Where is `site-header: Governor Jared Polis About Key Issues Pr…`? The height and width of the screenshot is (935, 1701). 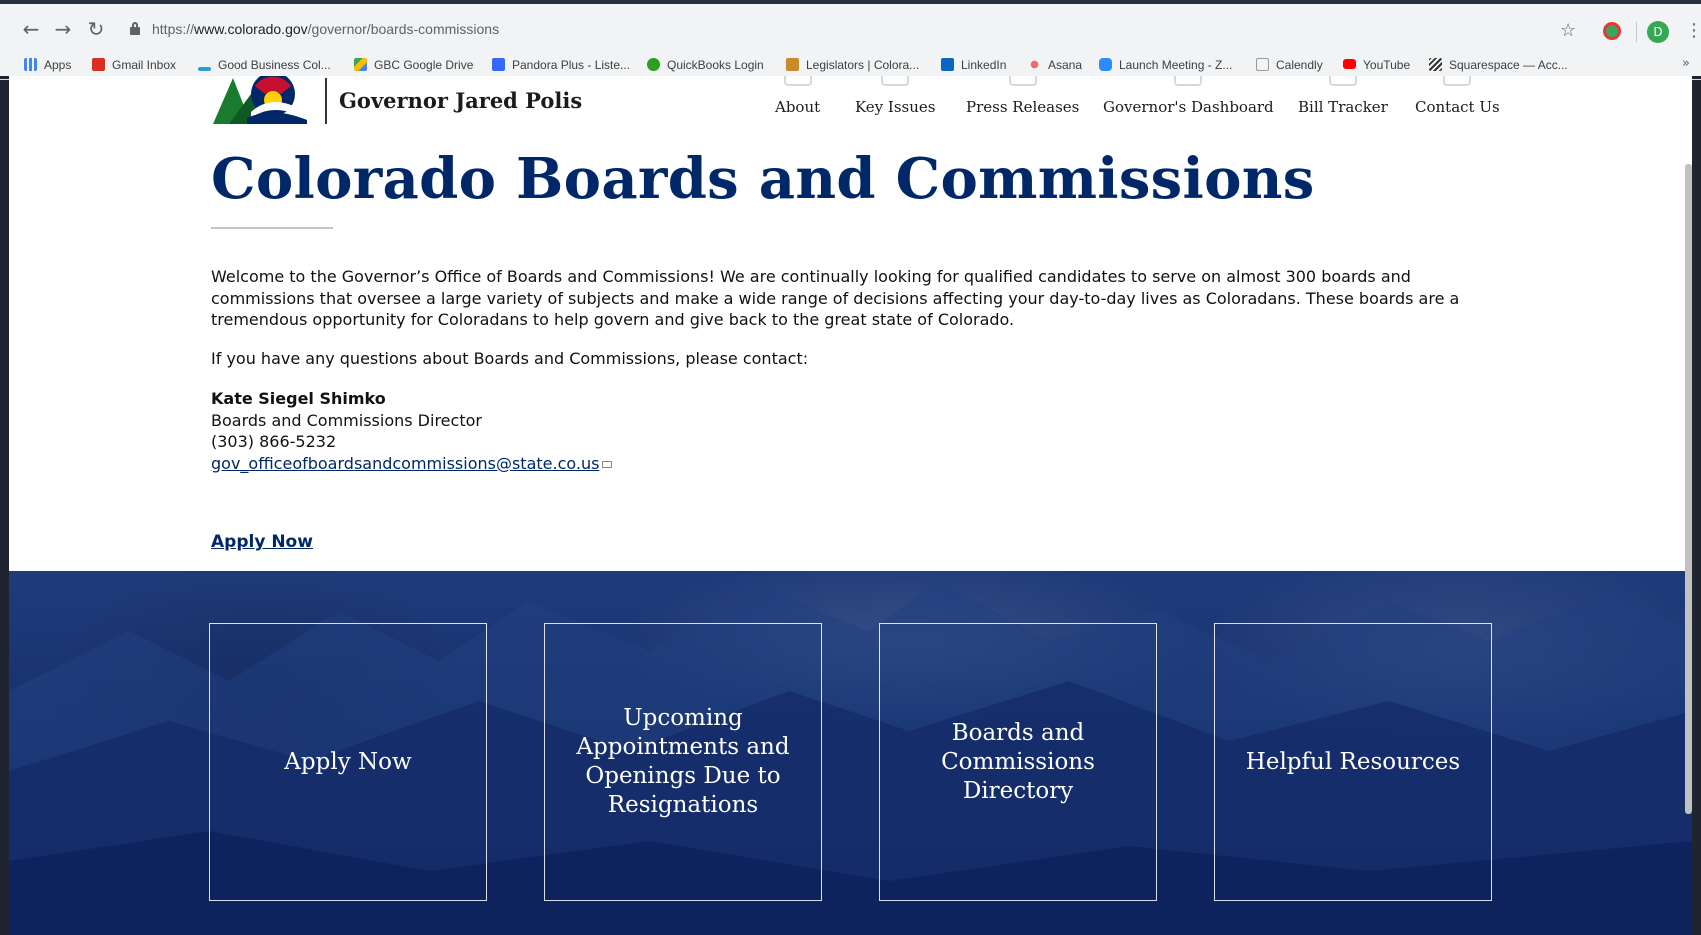 site-header: Governor Jared Polis About Key Issues Pr… is located at coordinates (850, 106).